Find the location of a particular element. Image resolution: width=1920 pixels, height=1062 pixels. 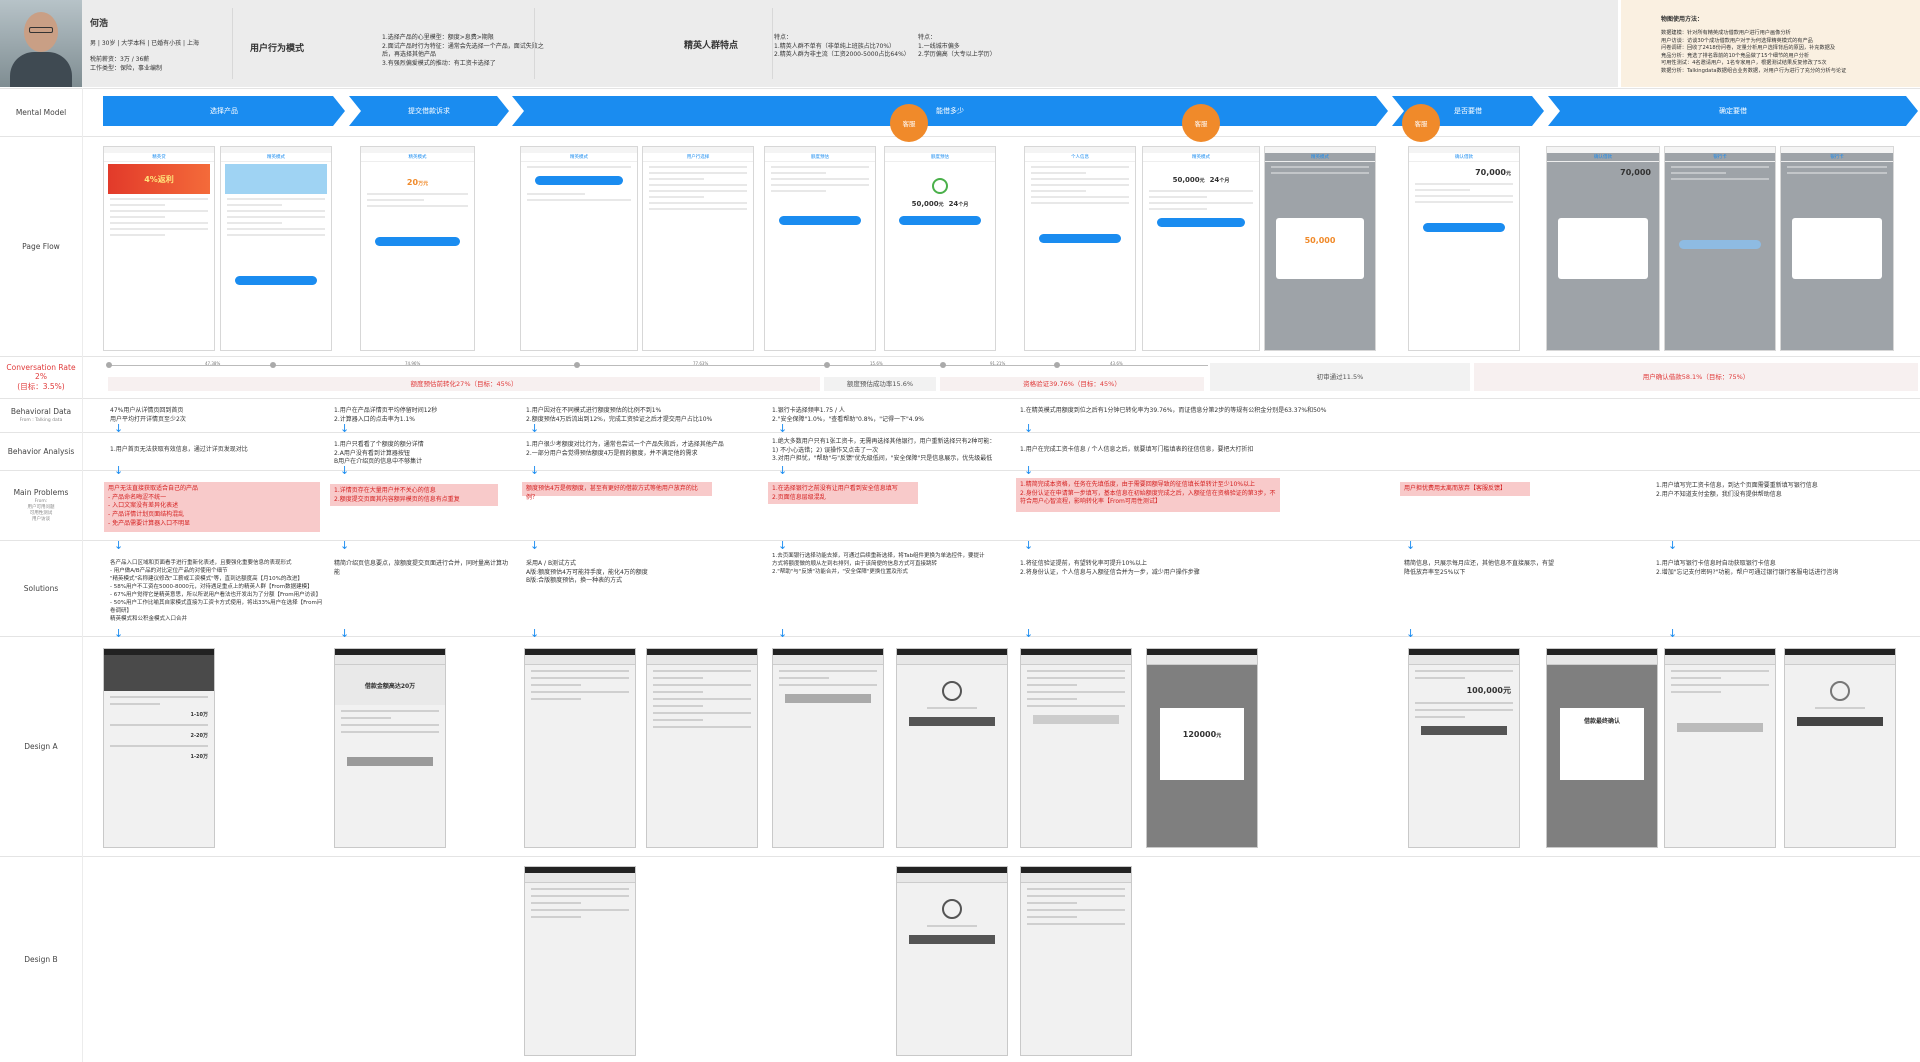

design-b-verify-steps is located at coordinates (1076, 961).